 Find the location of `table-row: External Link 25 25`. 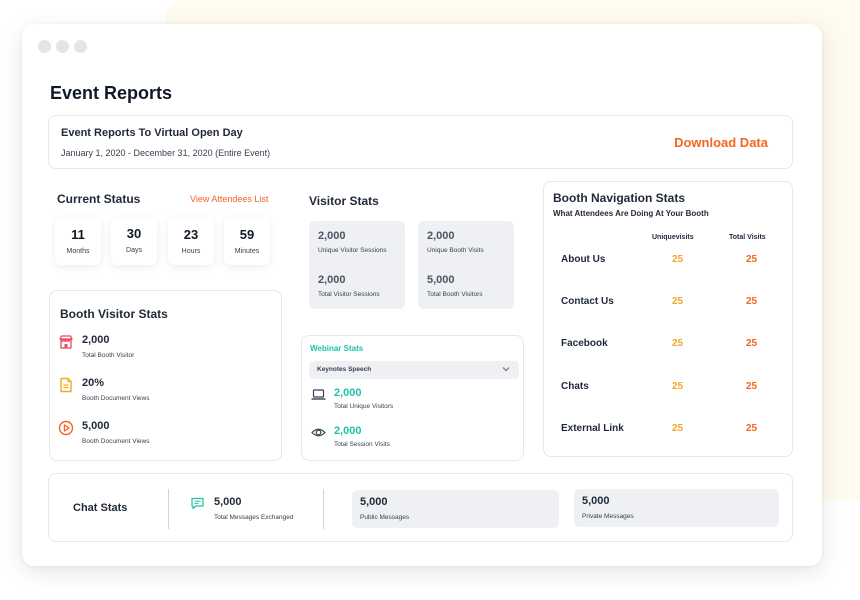

table-row: External Link 25 25 is located at coordinates (668, 433).